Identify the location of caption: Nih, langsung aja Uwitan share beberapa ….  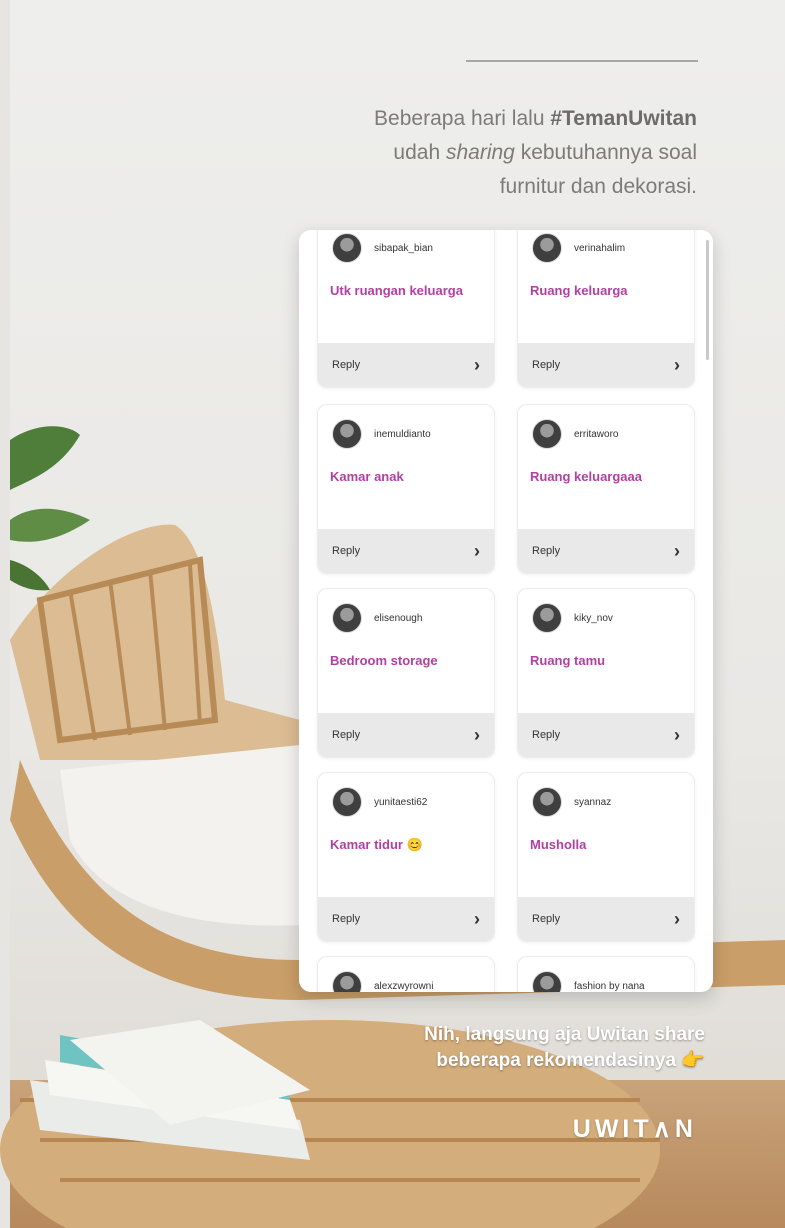
(525, 1048).